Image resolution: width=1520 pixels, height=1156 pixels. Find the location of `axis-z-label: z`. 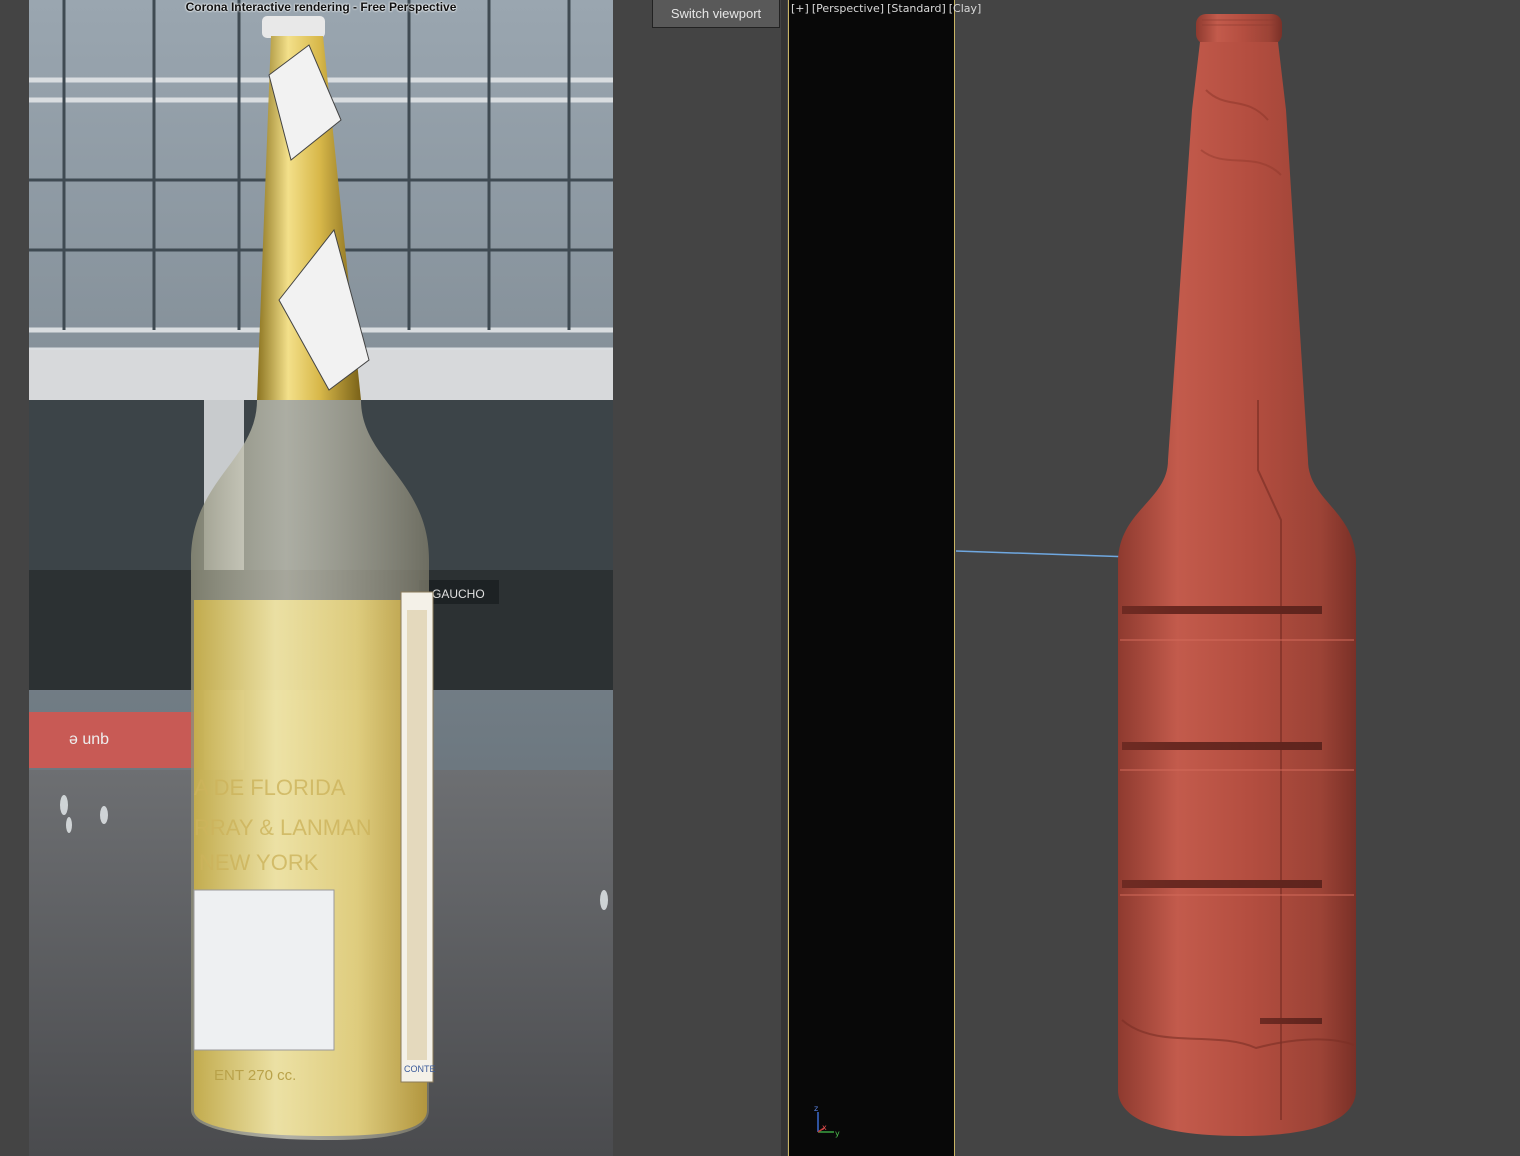

axis-z-label: z is located at coordinates (816, 1108).